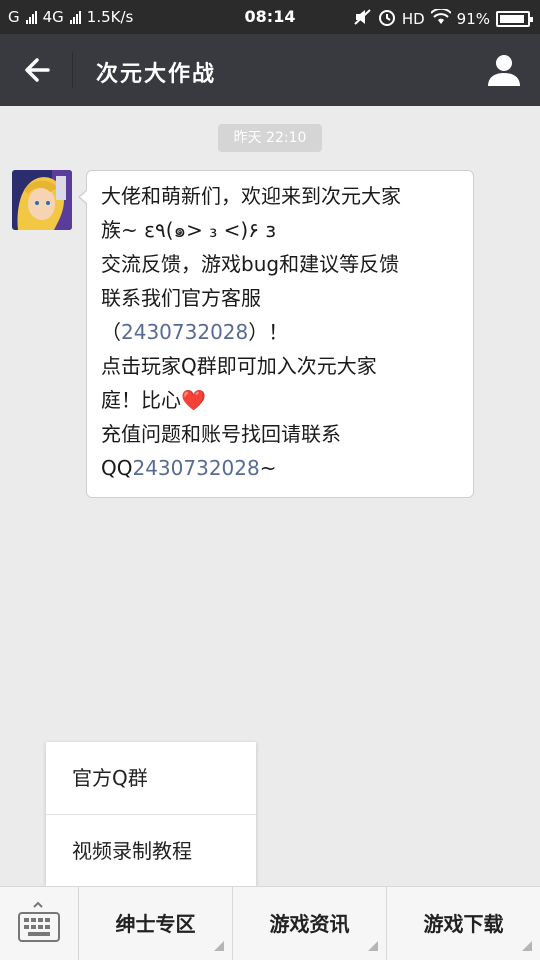  Describe the element at coordinates (117, 468) in the screenshot. I see `qq-prefix: QQ` at that location.